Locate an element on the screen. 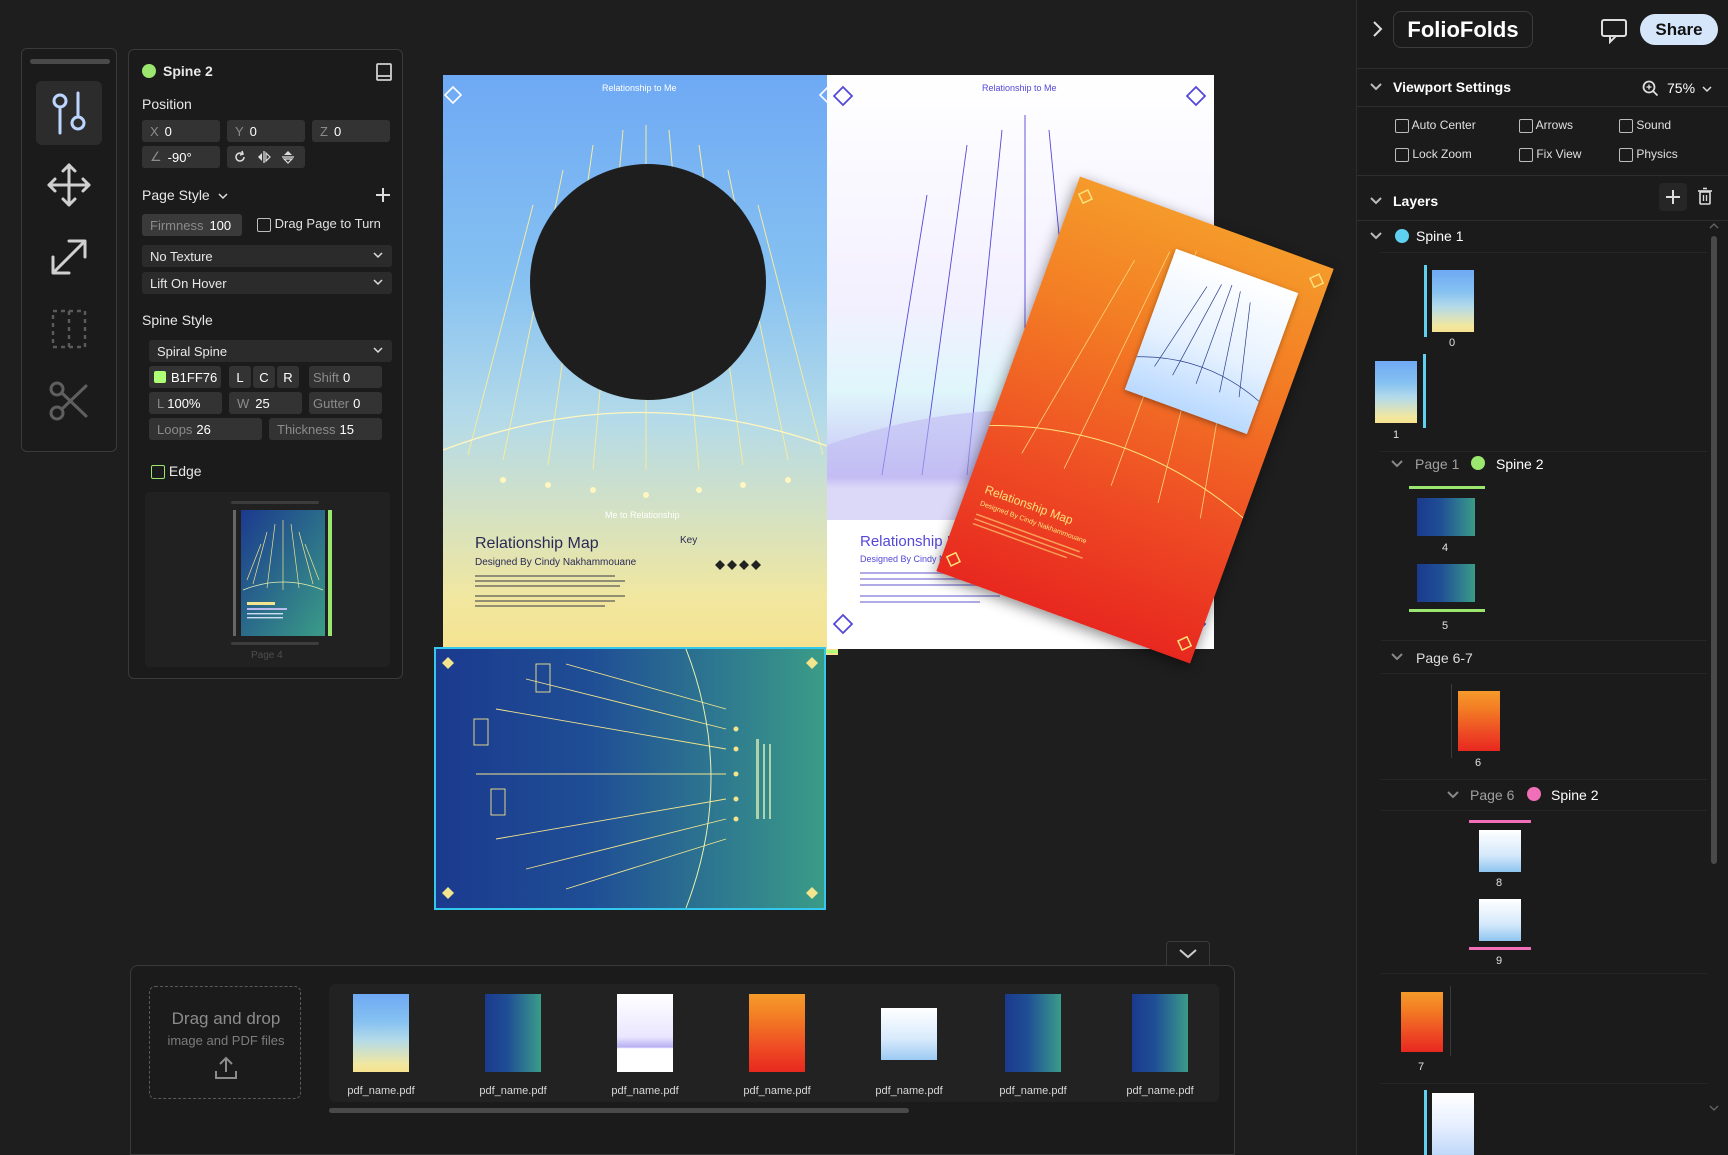  cut-tool-button is located at coordinates (69, 401).